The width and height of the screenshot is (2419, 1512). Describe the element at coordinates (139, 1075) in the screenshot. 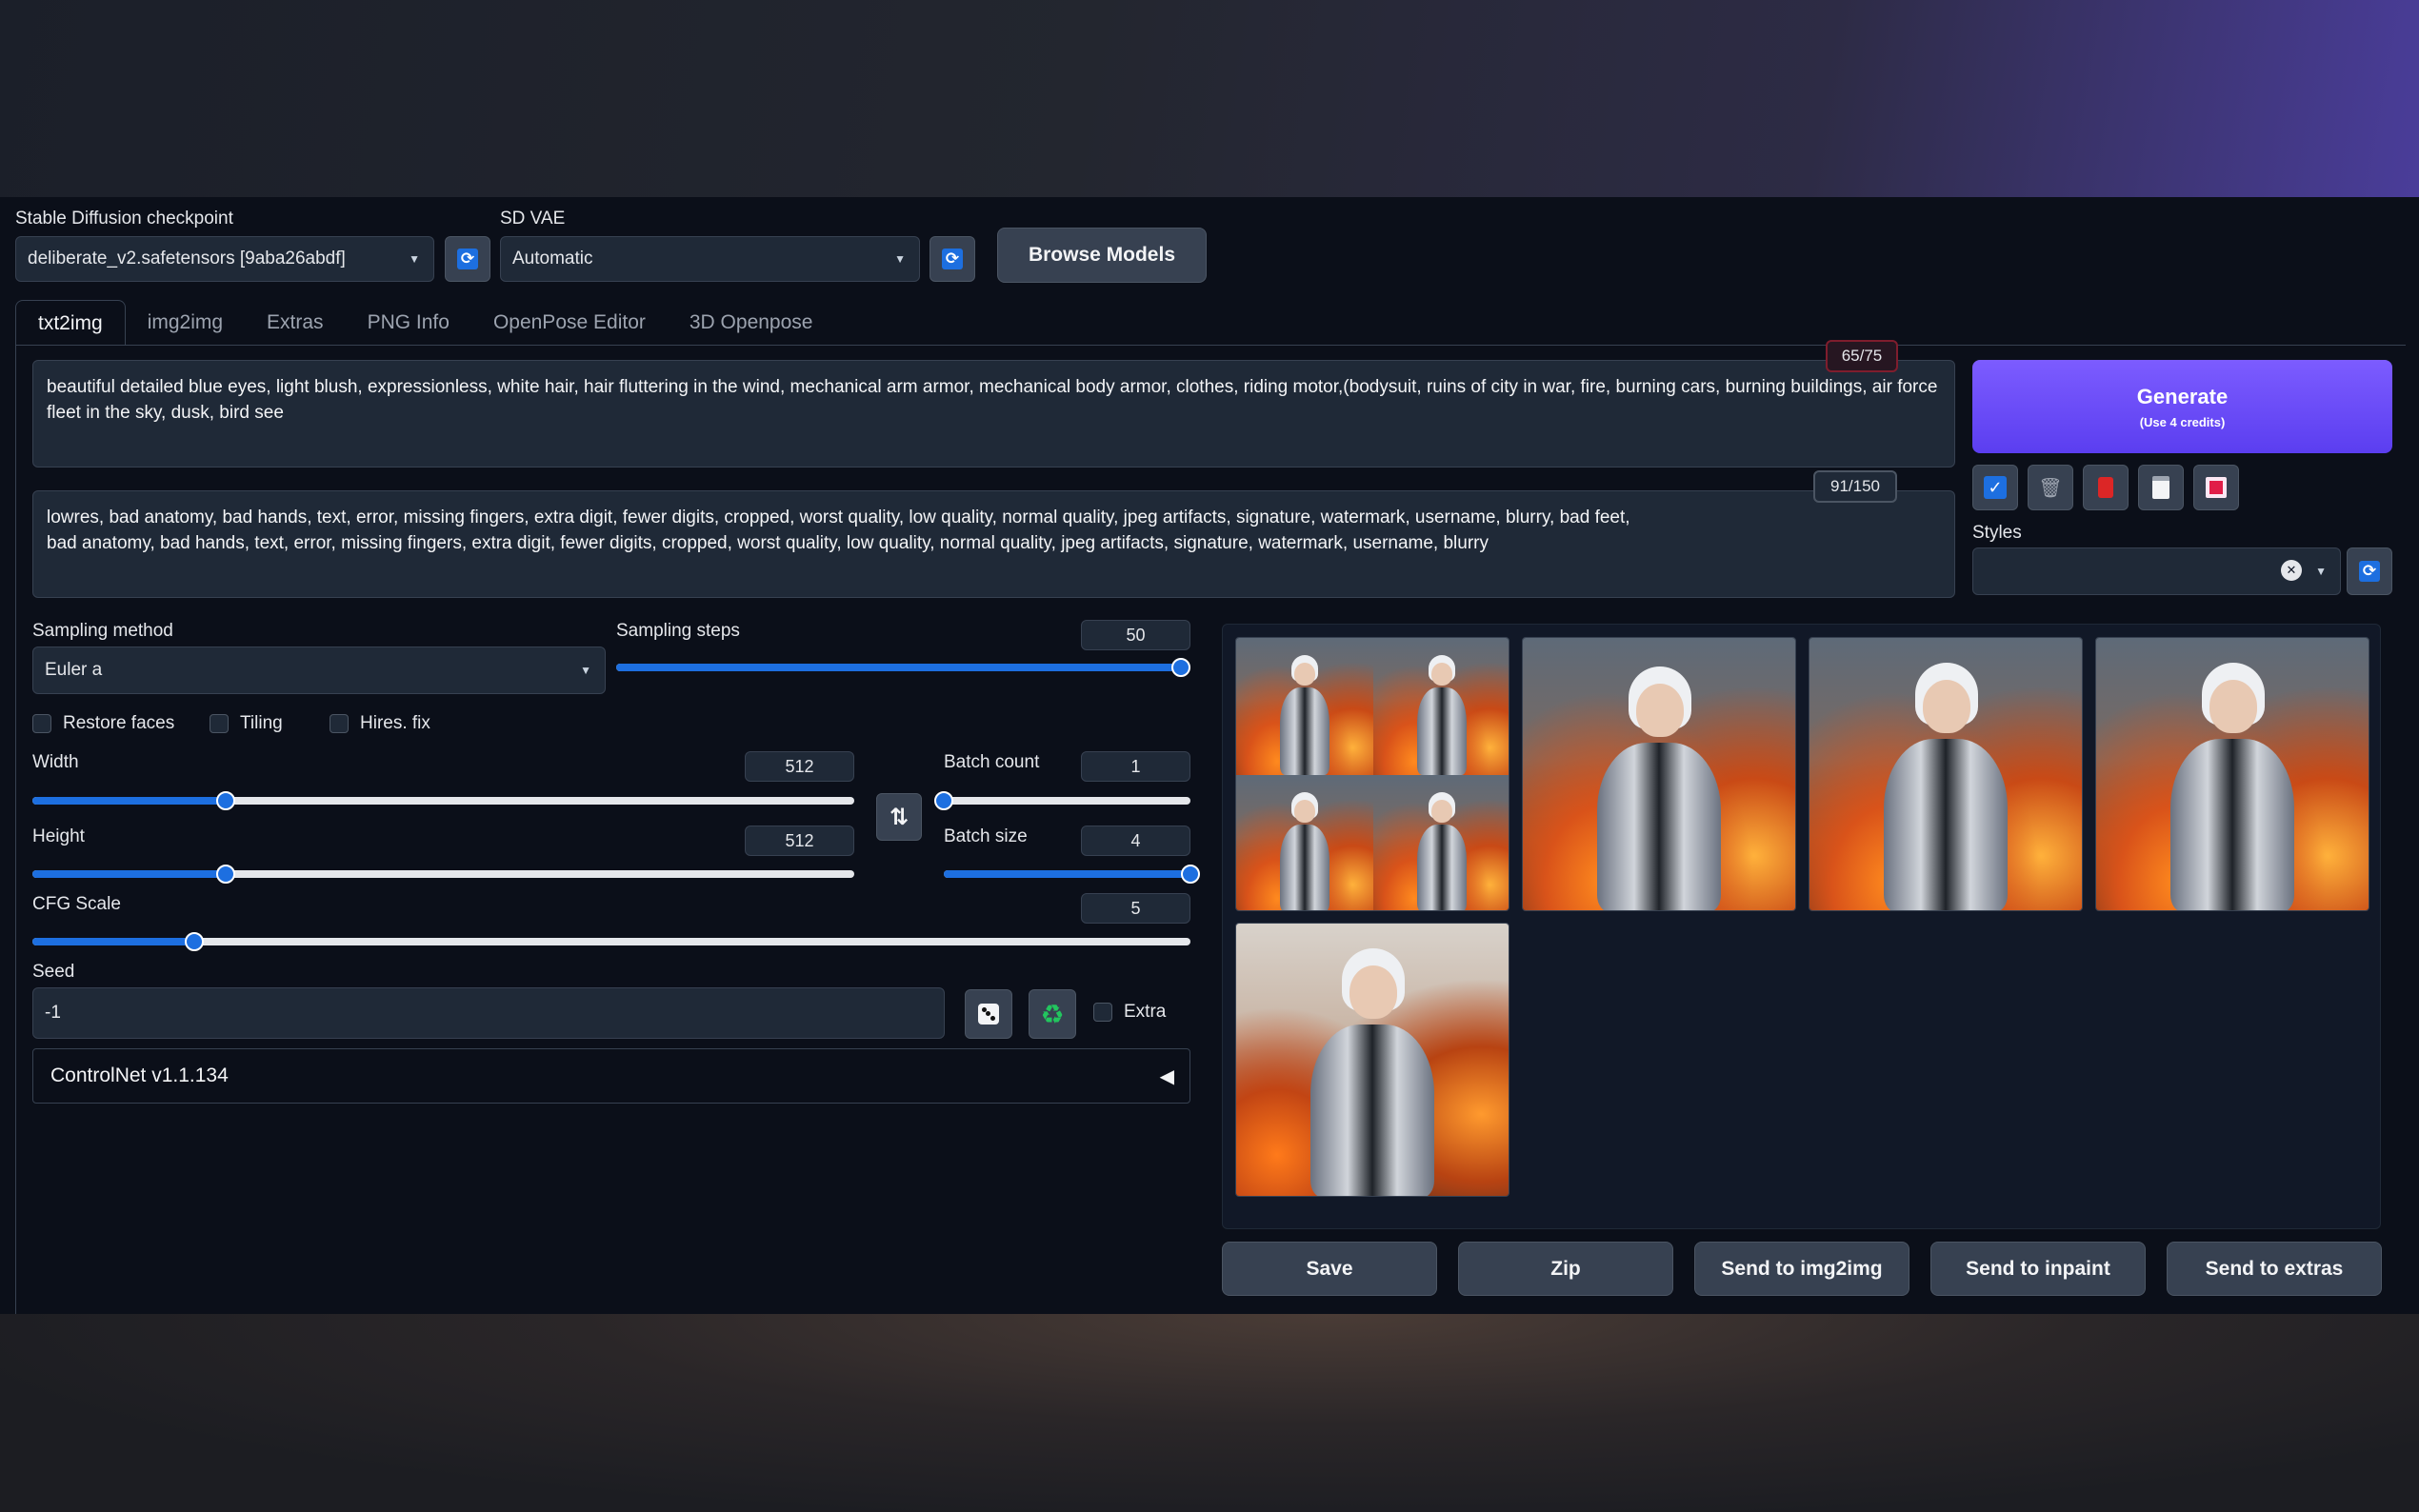

I see `controlnet-label: ControlNet v1.1.134` at that location.